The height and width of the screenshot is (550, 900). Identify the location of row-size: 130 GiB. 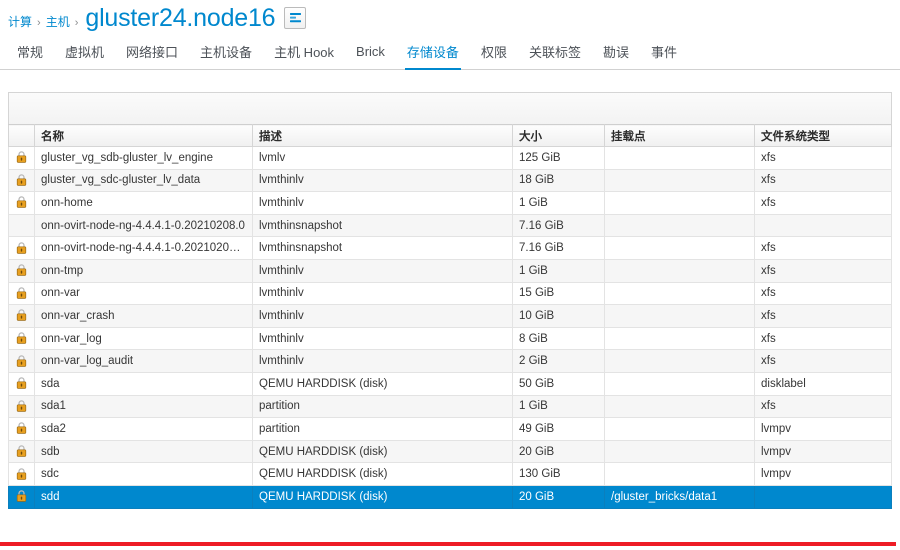
(558, 474).